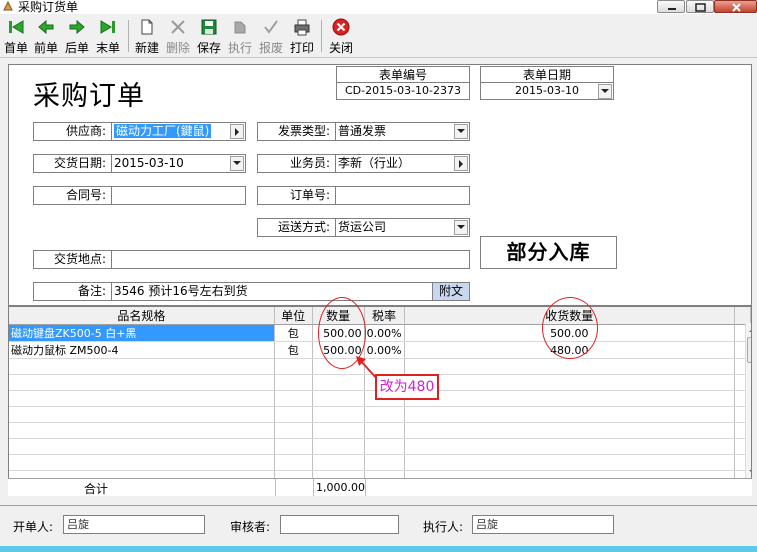 This screenshot has height=552, width=757. I want to click on delivery-place-label: 交货地点:, so click(72, 259).